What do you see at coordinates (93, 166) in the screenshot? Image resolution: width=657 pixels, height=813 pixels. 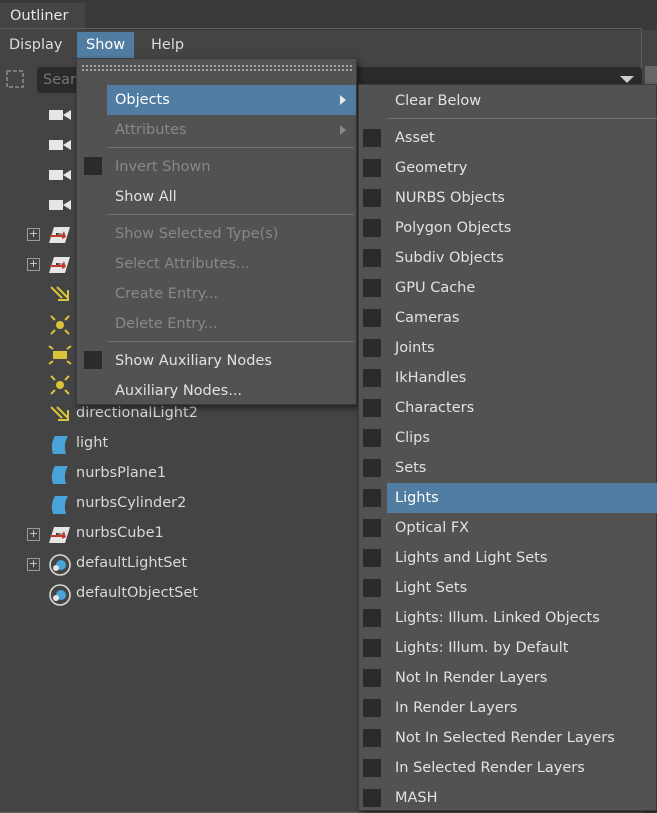 I see `invert-shown-checkbox` at bounding box center [93, 166].